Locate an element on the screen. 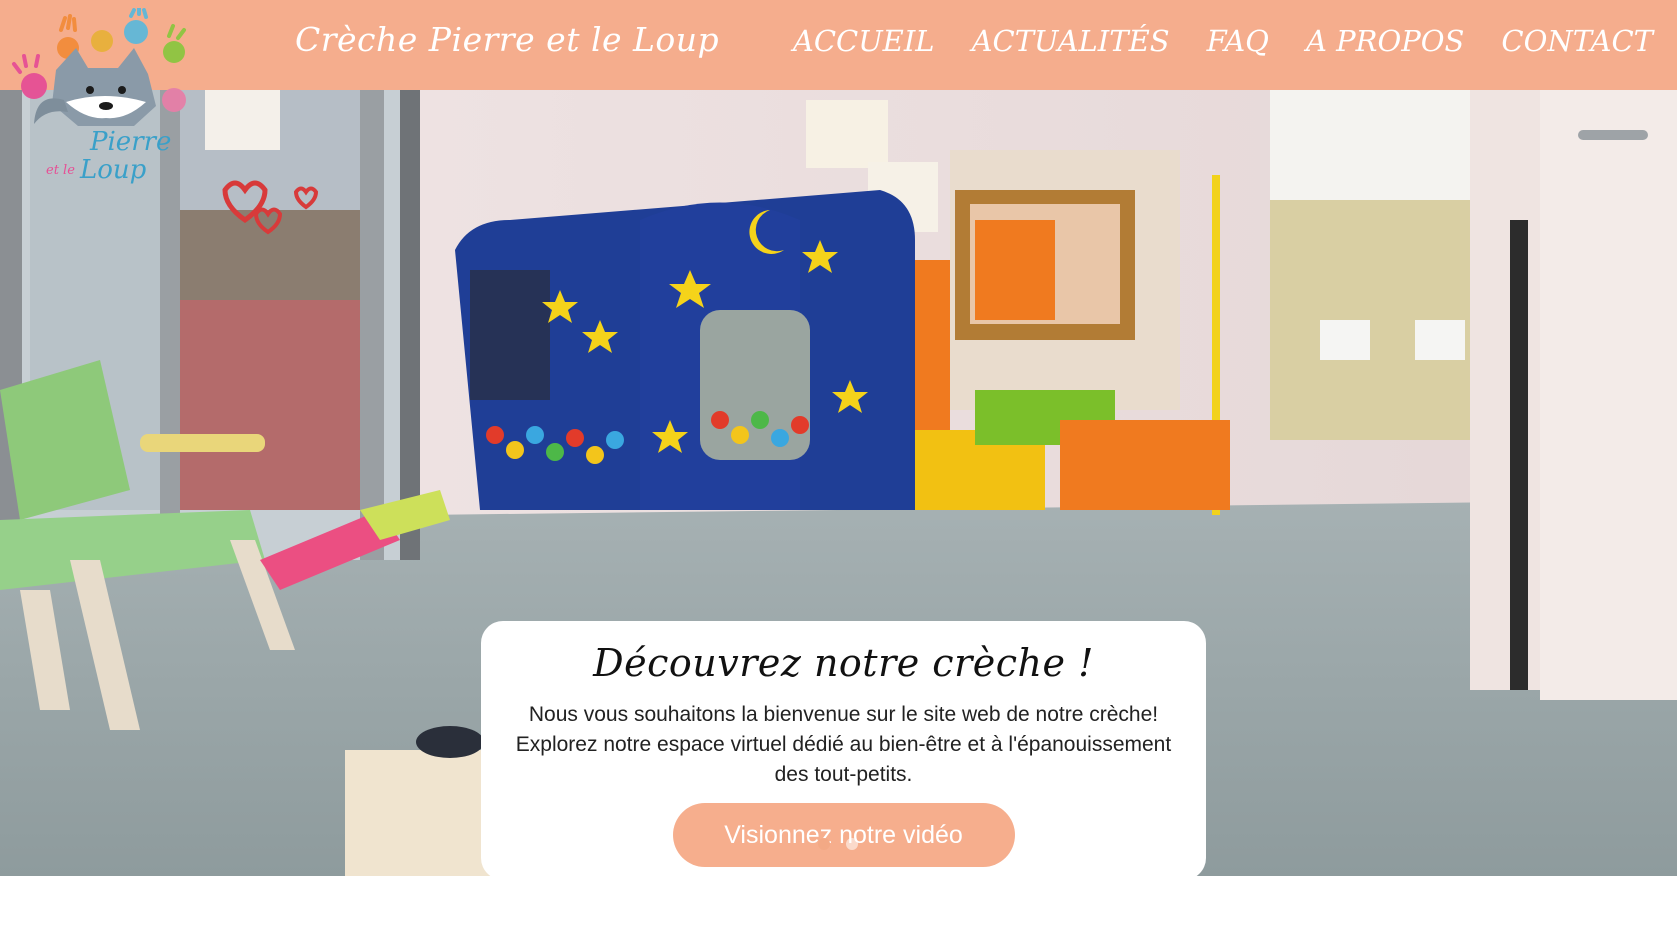 This screenshot has height=943, width=1677. slider-indicators is located at coordinates (838, 844).